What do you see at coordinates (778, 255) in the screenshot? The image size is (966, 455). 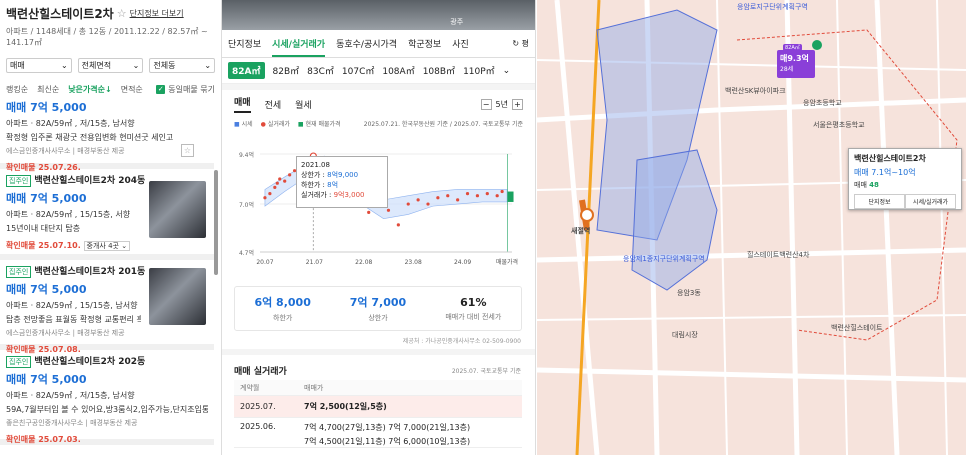 I see `map-label: 힐스테이트백련산4차` at bounding box center [778, 255].